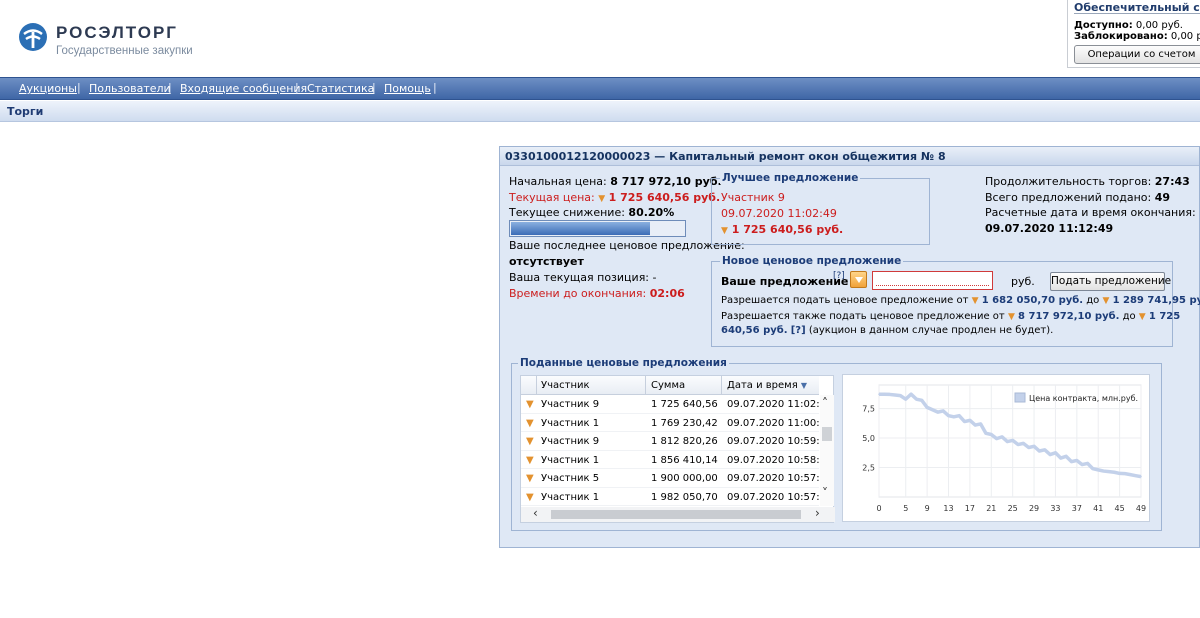 Image resolution: width=1200 pixels, height=618 pixels. I want to click on allowed-to-link: 1 289 741,95 руб., so click(1156, 300).